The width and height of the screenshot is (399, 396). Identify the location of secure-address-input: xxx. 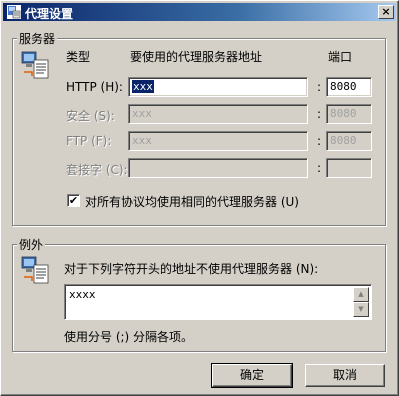
(218, 114).